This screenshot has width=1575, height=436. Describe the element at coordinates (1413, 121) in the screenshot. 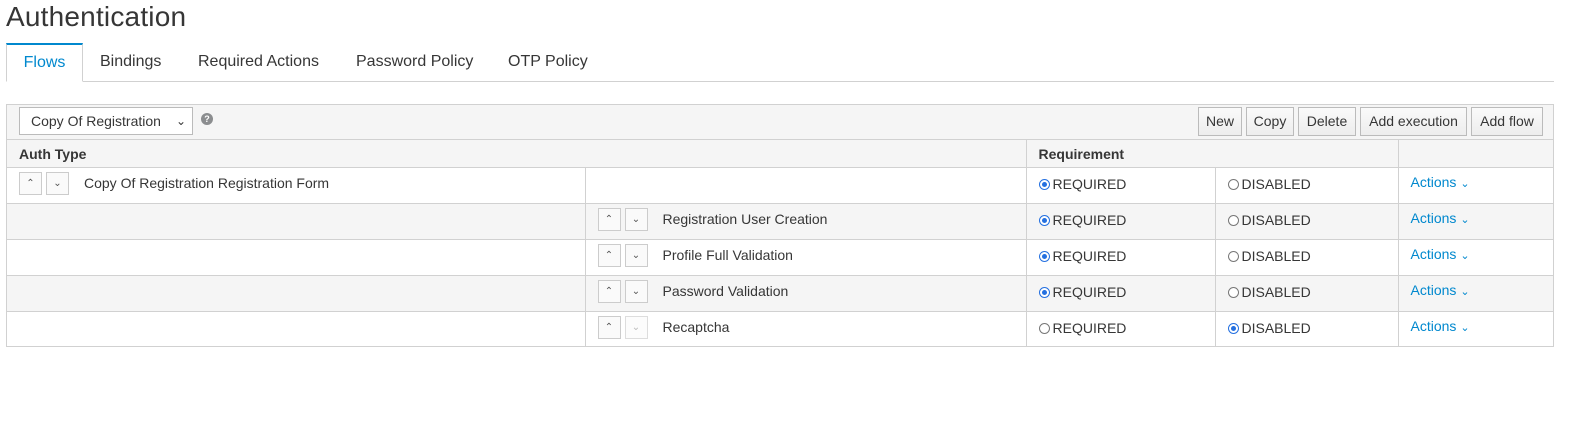

I see `add-execution-button: Add execution` at that location.